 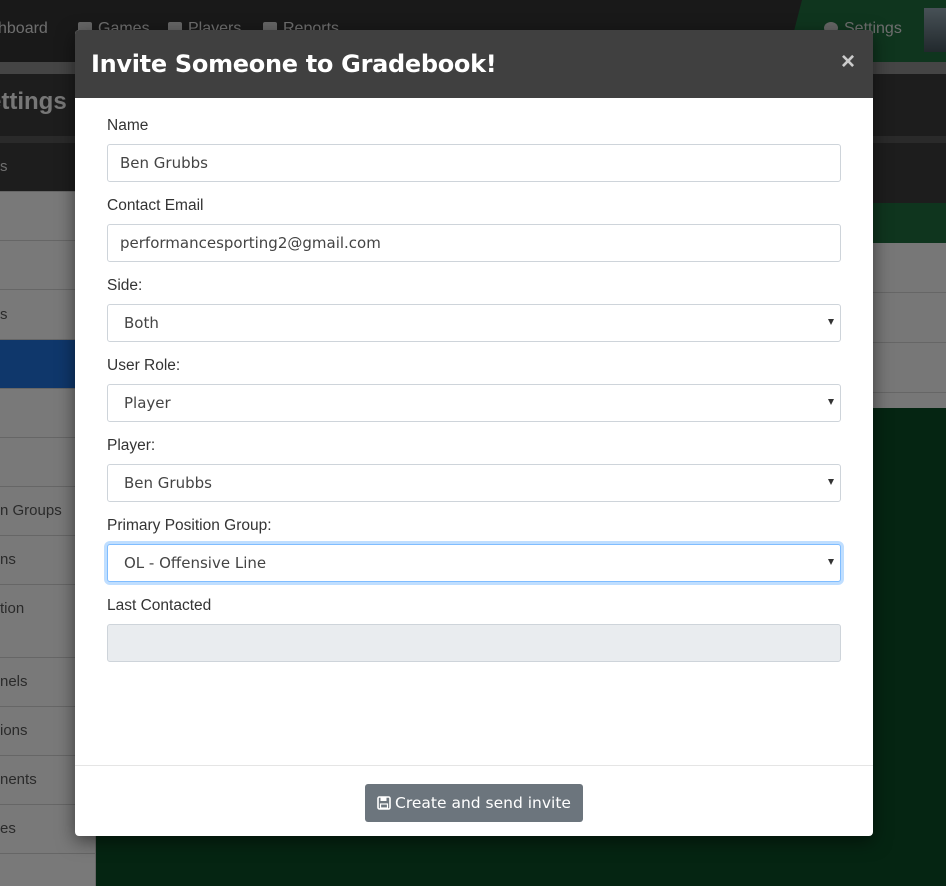 What do you see at coordinates (848, 62) in the screenshot?
I see `close-button: ×` at bounding box center [848, 62].